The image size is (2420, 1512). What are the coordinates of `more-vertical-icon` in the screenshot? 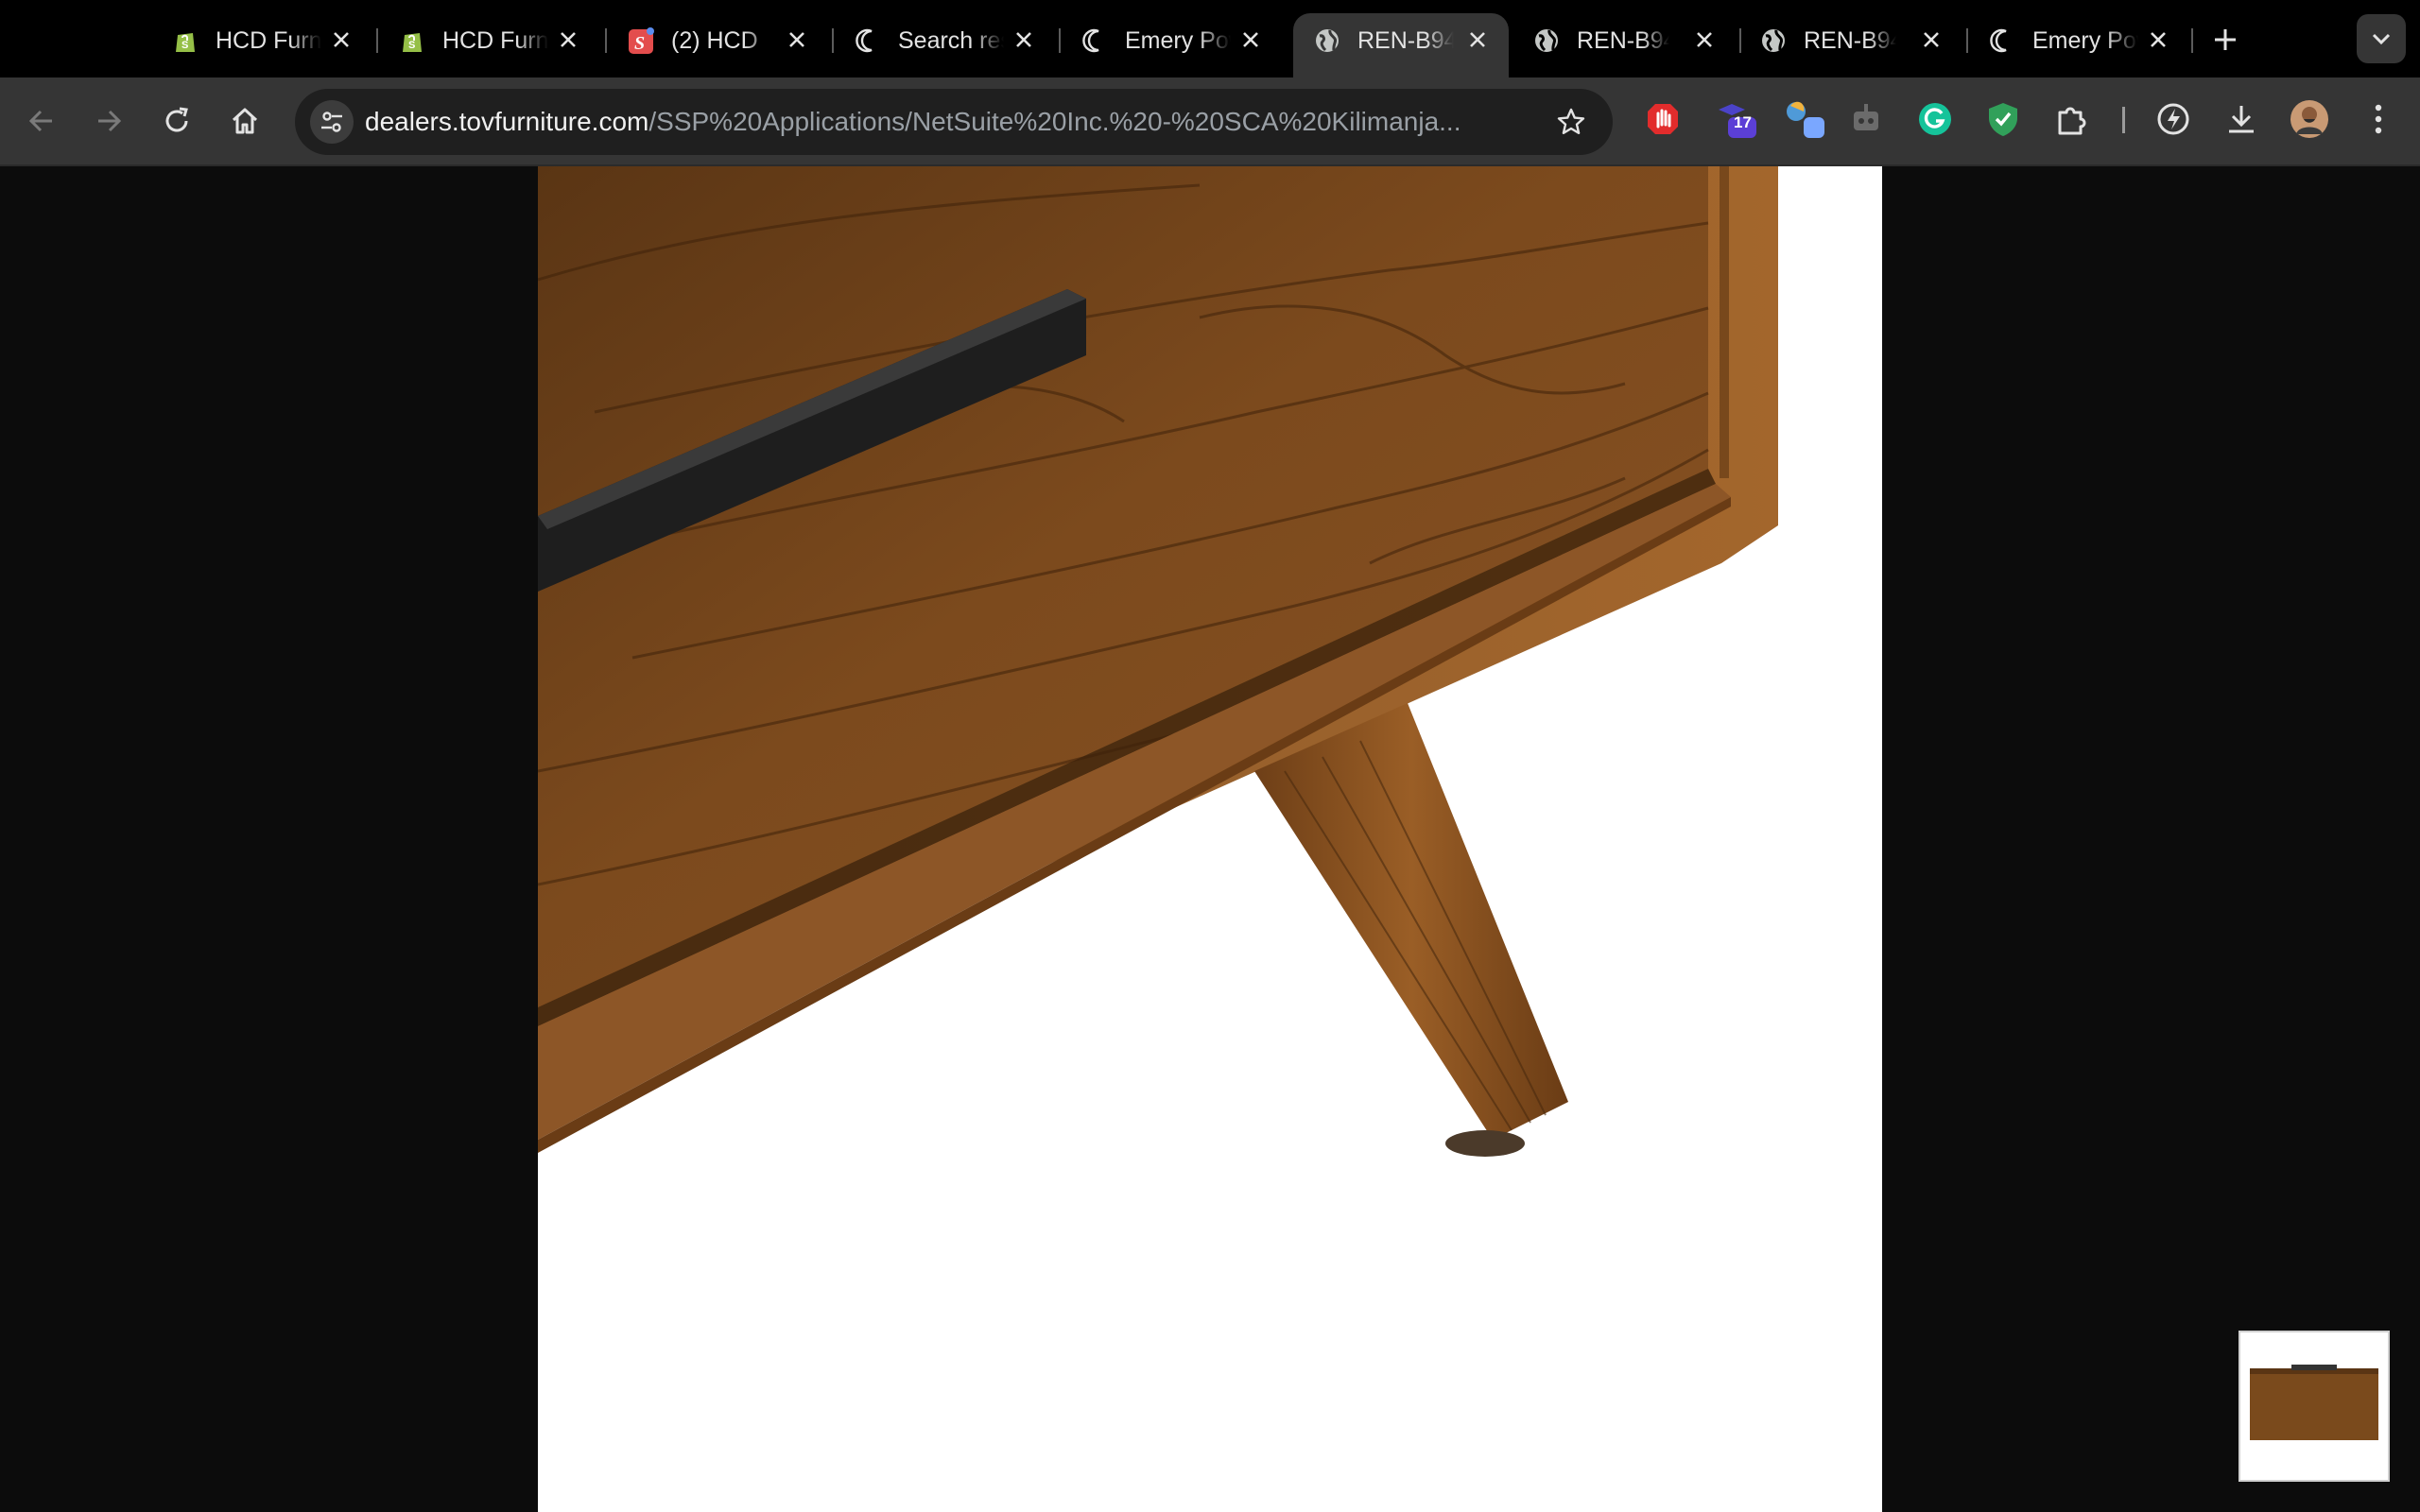 It's located at (2378, 119).